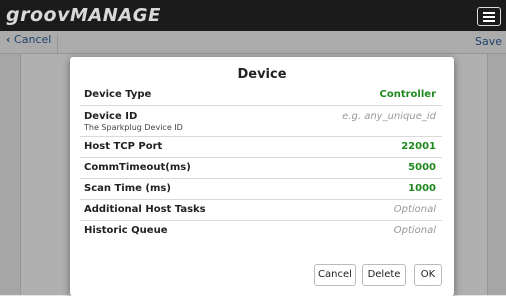 This screenshot has height=296, width=506. I want to click on hamburger-menu-button, so click(489, 16).